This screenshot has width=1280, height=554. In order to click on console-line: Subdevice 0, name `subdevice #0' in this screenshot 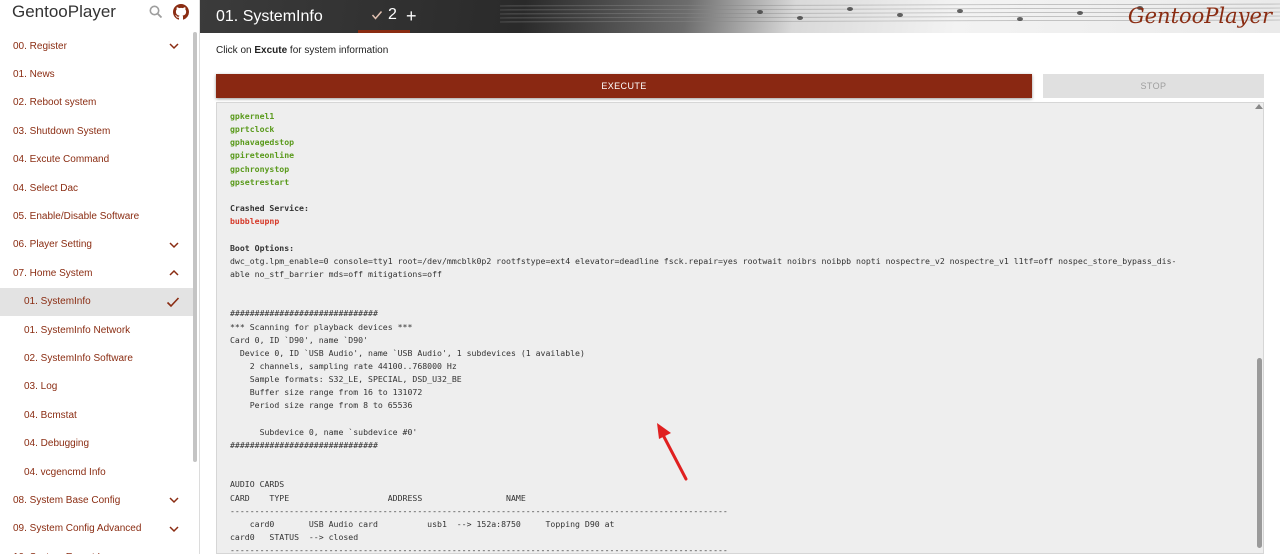, I will do `click(324, 431)`.